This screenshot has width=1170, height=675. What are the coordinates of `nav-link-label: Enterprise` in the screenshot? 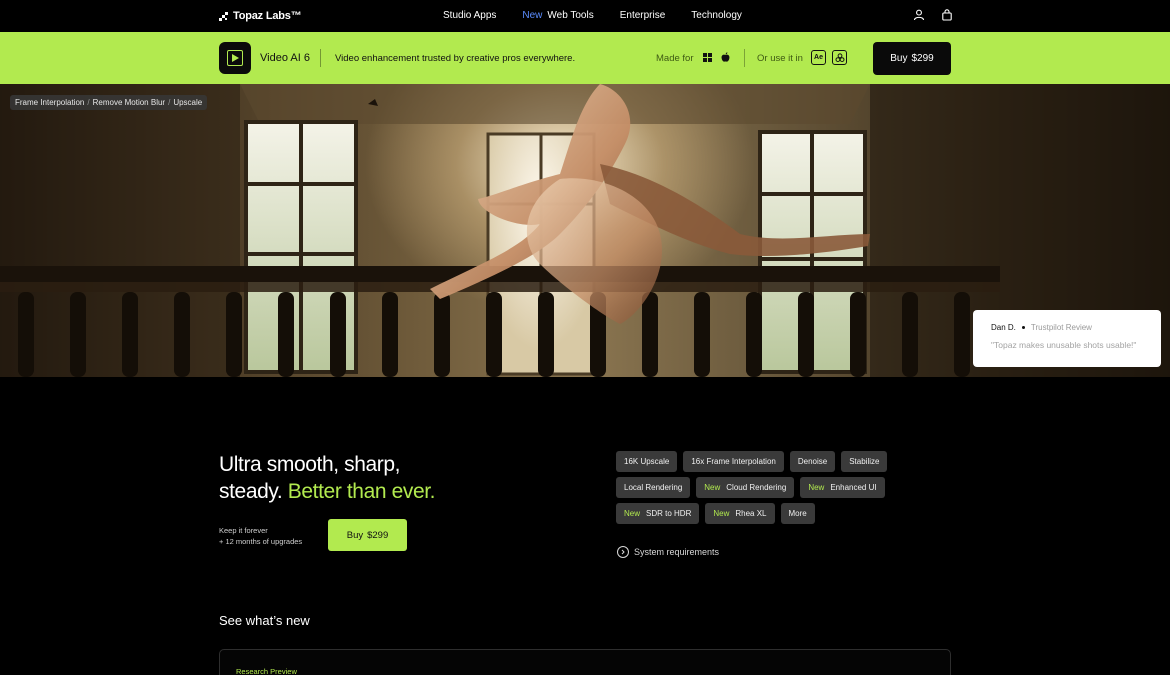 It's located at (642, 15).